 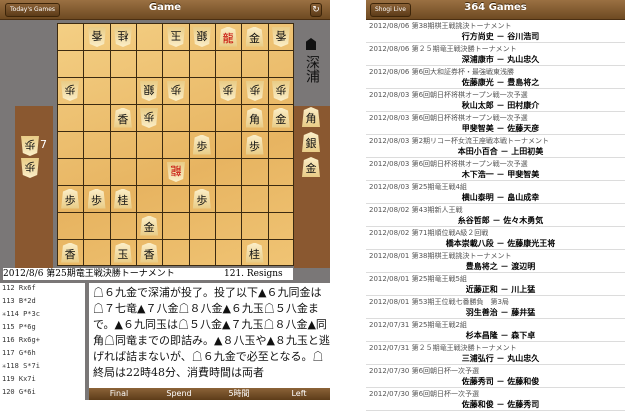 What do you see at coordinates (43, 144) in the screenshot?
I see `gote-hand-count: 7` at bounding box center [43, 144].